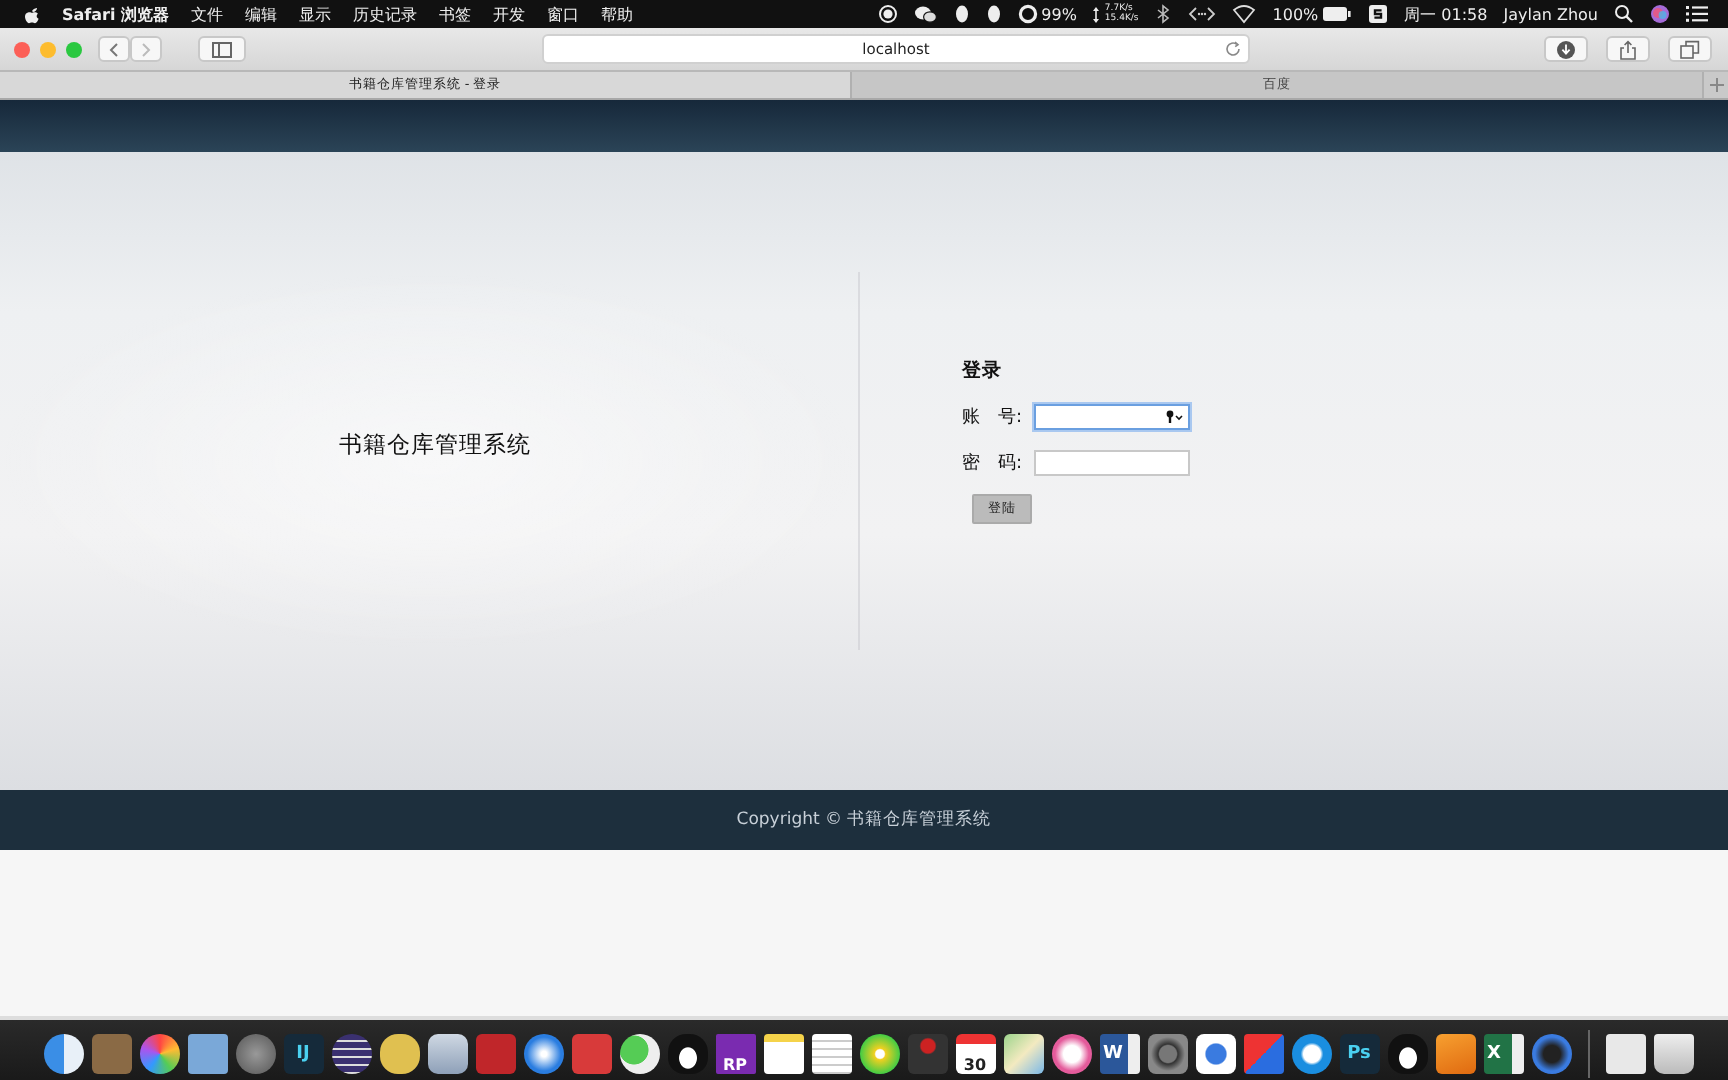 The image size is (1728, 1080). What do you see at coordinates (261, 14) in the screenshot?
I see `menu-item: 编辑` at bounding box center [261, 14].